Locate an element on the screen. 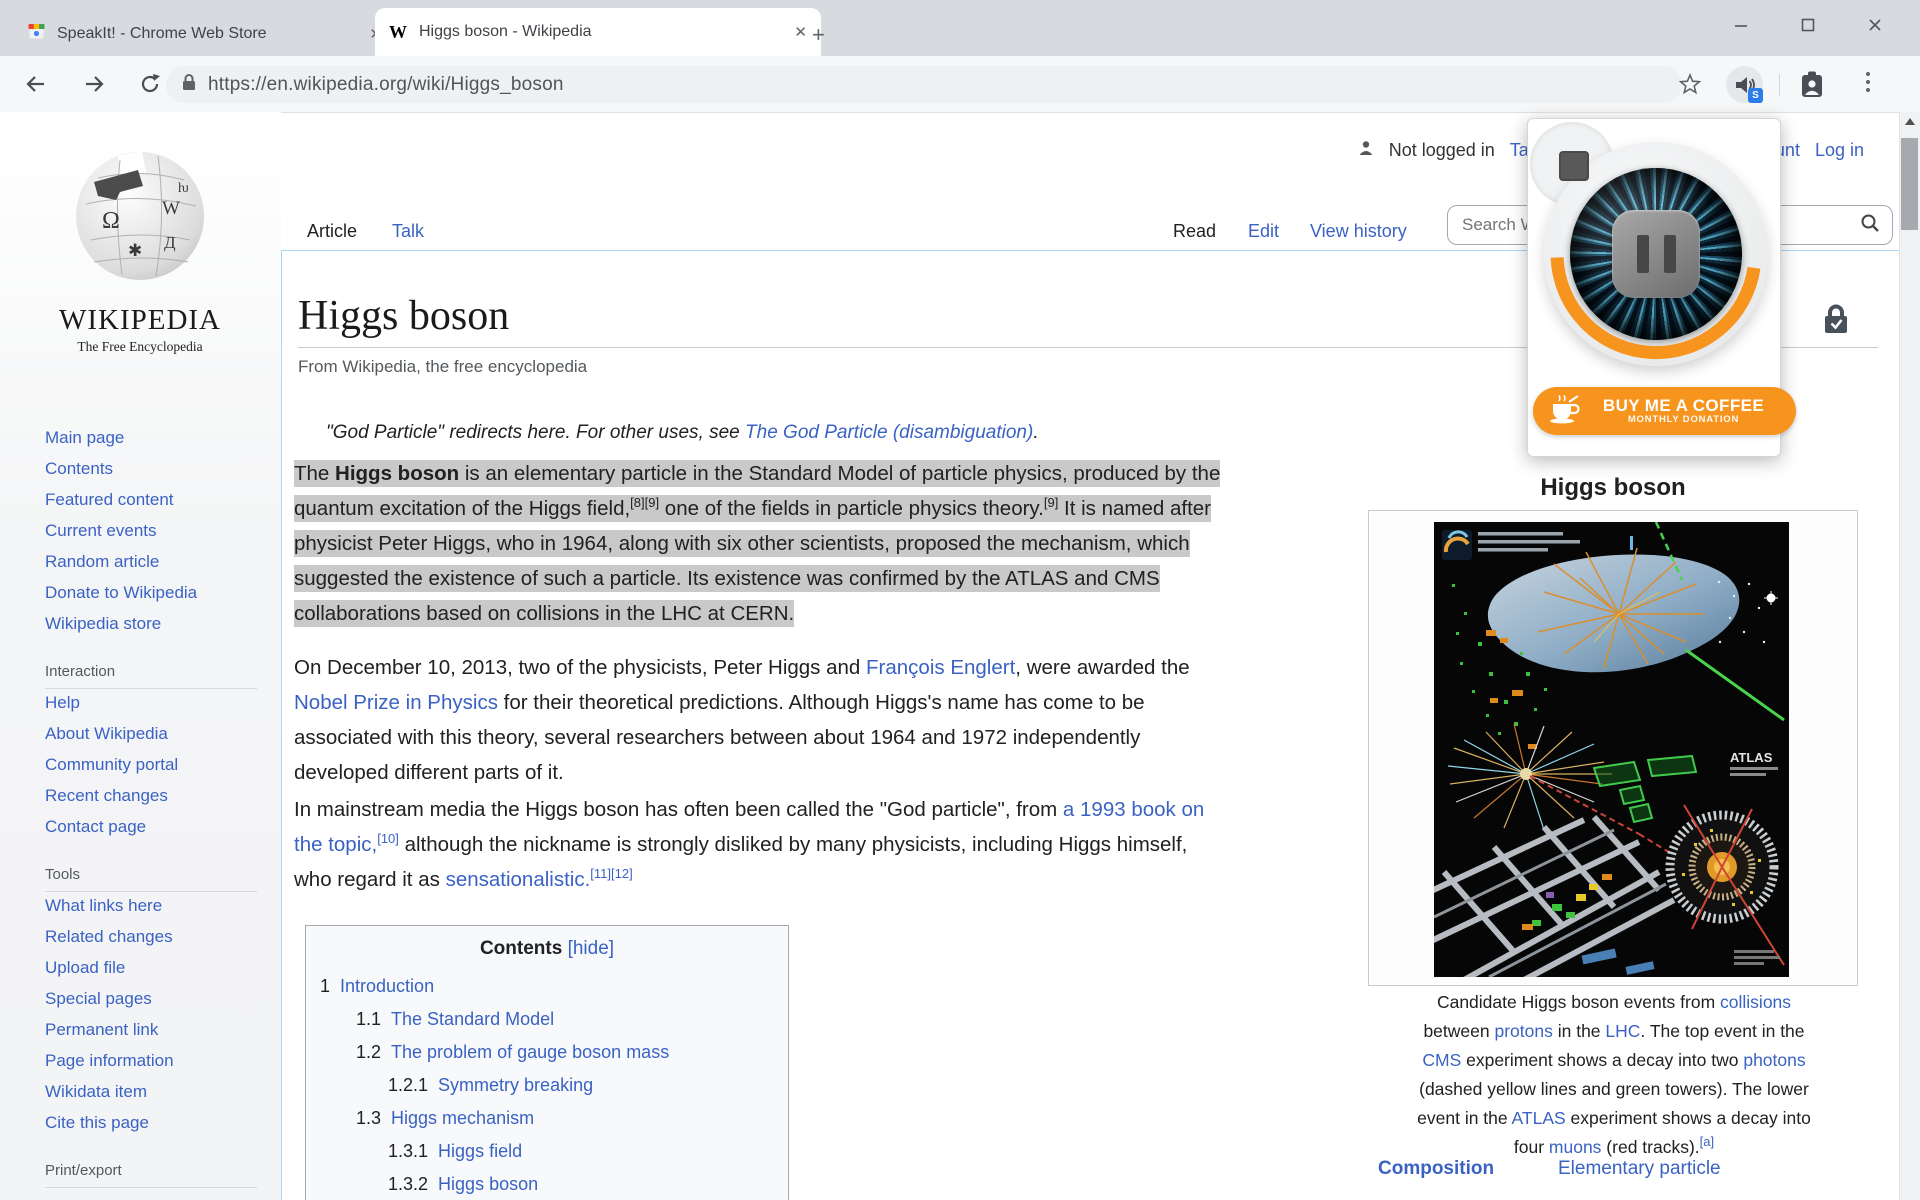 The height and width of the screenshot is (1200, 1920). sidebar-item-contents: Contents is located at coordinates (151, 470).